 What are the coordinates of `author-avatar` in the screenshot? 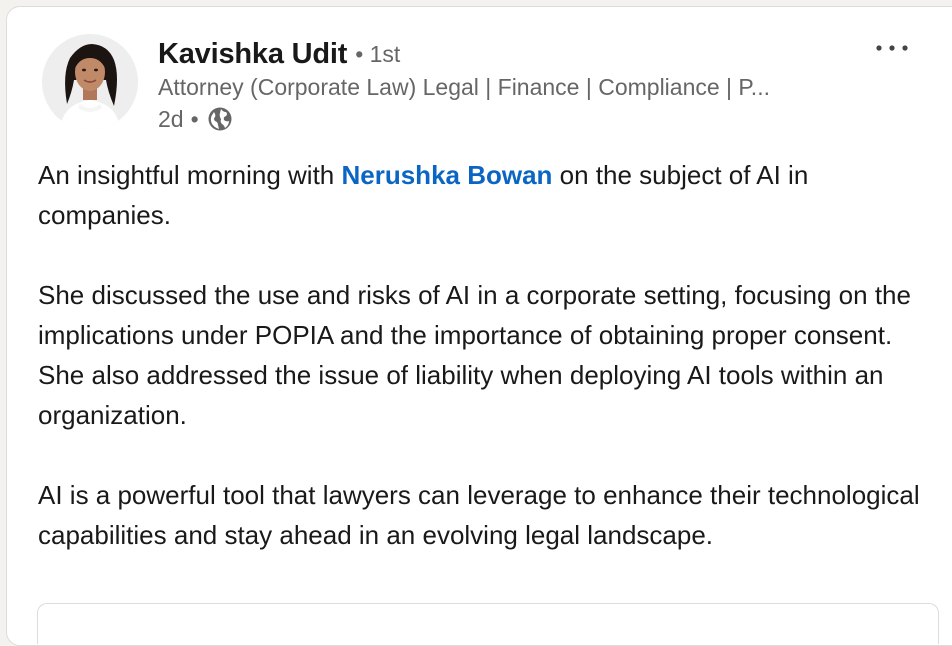 It's located at (90, 82).